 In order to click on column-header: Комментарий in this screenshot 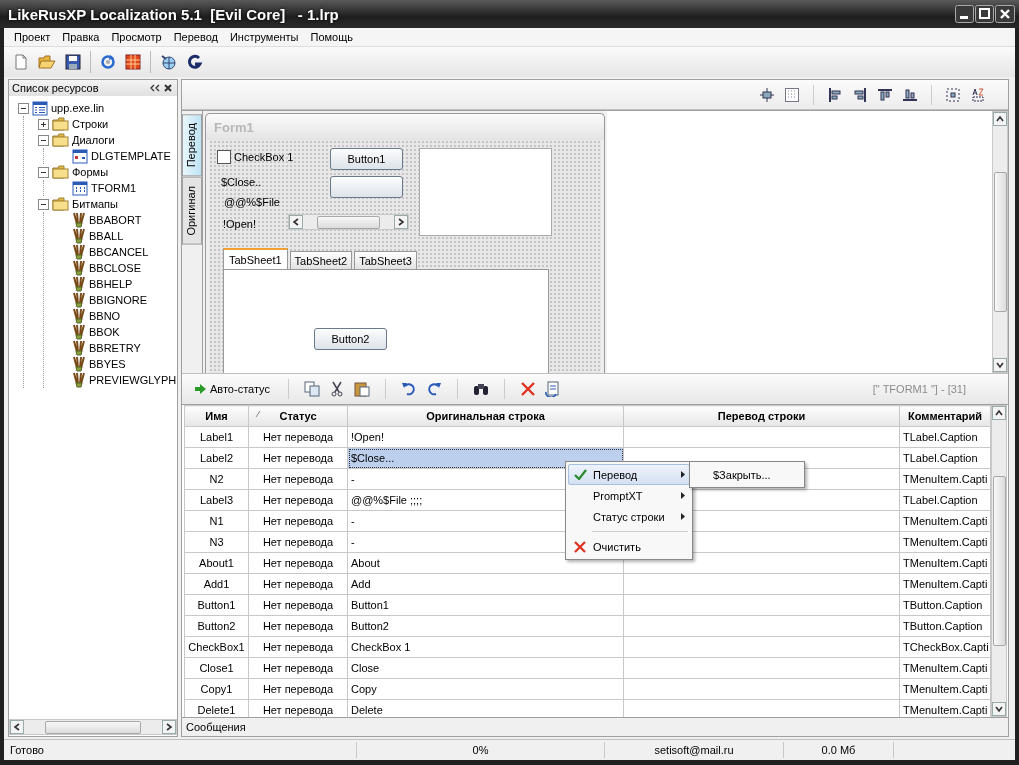, I will do `click(945, 416)`.